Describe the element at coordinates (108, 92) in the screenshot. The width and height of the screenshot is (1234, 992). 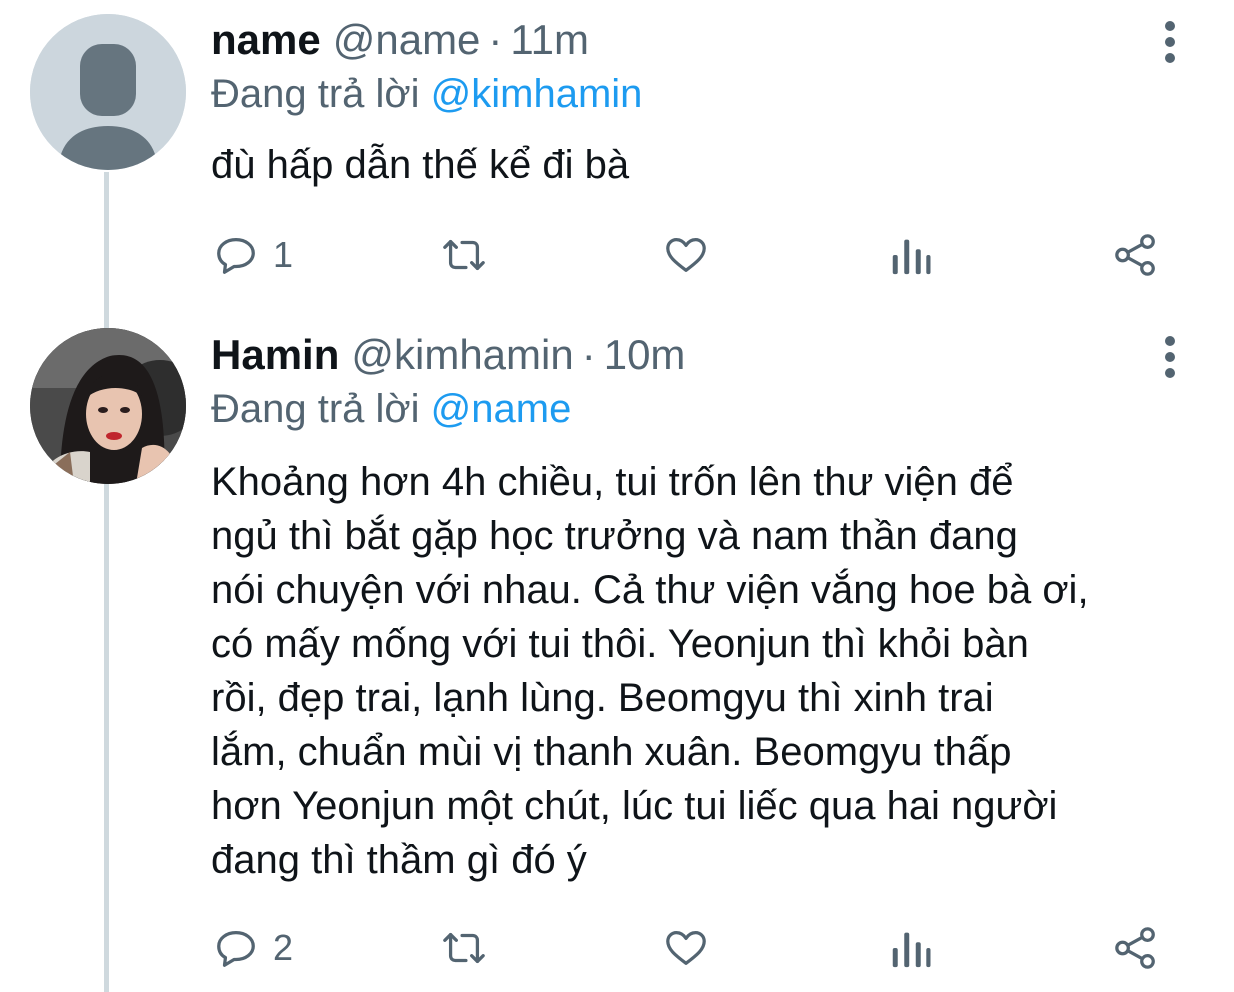
I see `default-profile-icon` at that location.